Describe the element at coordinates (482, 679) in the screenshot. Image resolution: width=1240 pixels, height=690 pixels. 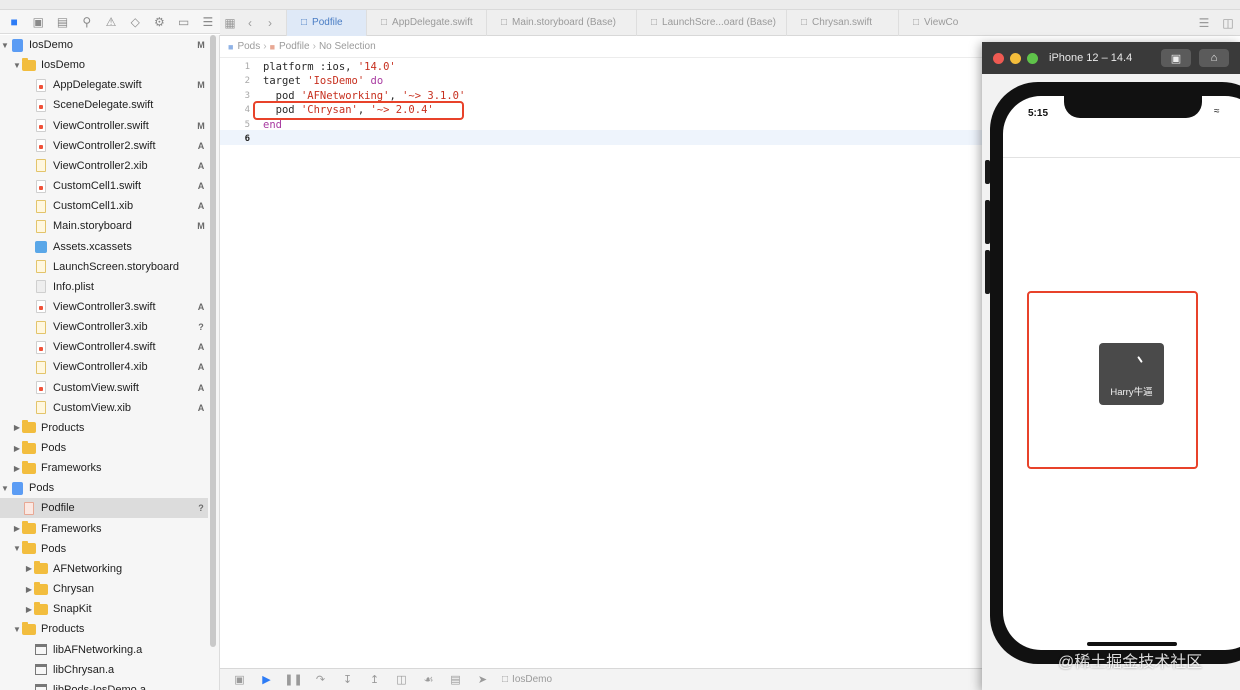
I see `simulate-location-icon: ➤` at that location.